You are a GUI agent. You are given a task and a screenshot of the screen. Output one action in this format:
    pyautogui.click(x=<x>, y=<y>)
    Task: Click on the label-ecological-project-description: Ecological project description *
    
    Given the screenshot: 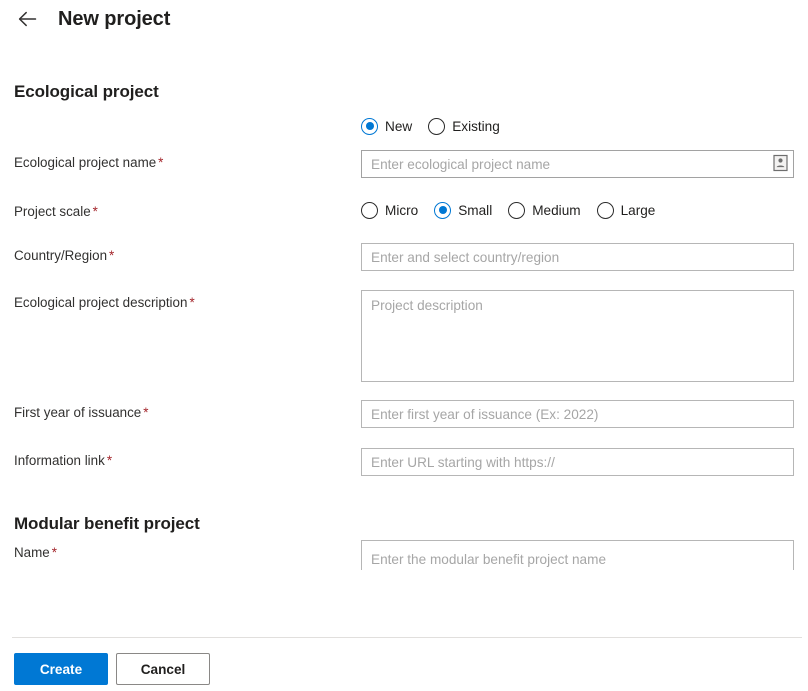 What is the action you would take?
    pyautogui.click(x=187, y=300)
    